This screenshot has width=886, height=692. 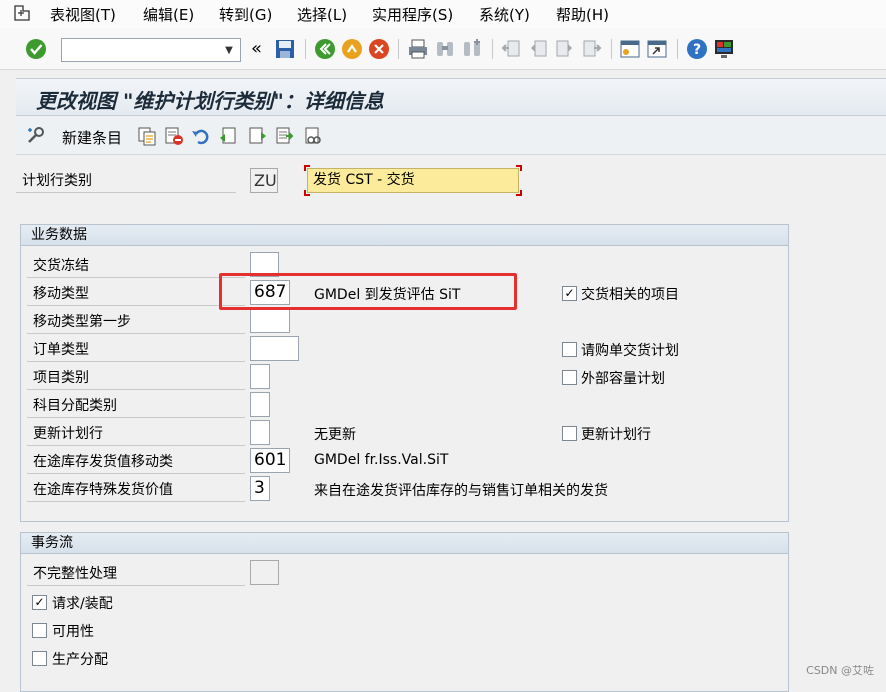 I want to click on update-schedule-lines-checkbox-label: 更新计划行, so click(x=616, y=435).